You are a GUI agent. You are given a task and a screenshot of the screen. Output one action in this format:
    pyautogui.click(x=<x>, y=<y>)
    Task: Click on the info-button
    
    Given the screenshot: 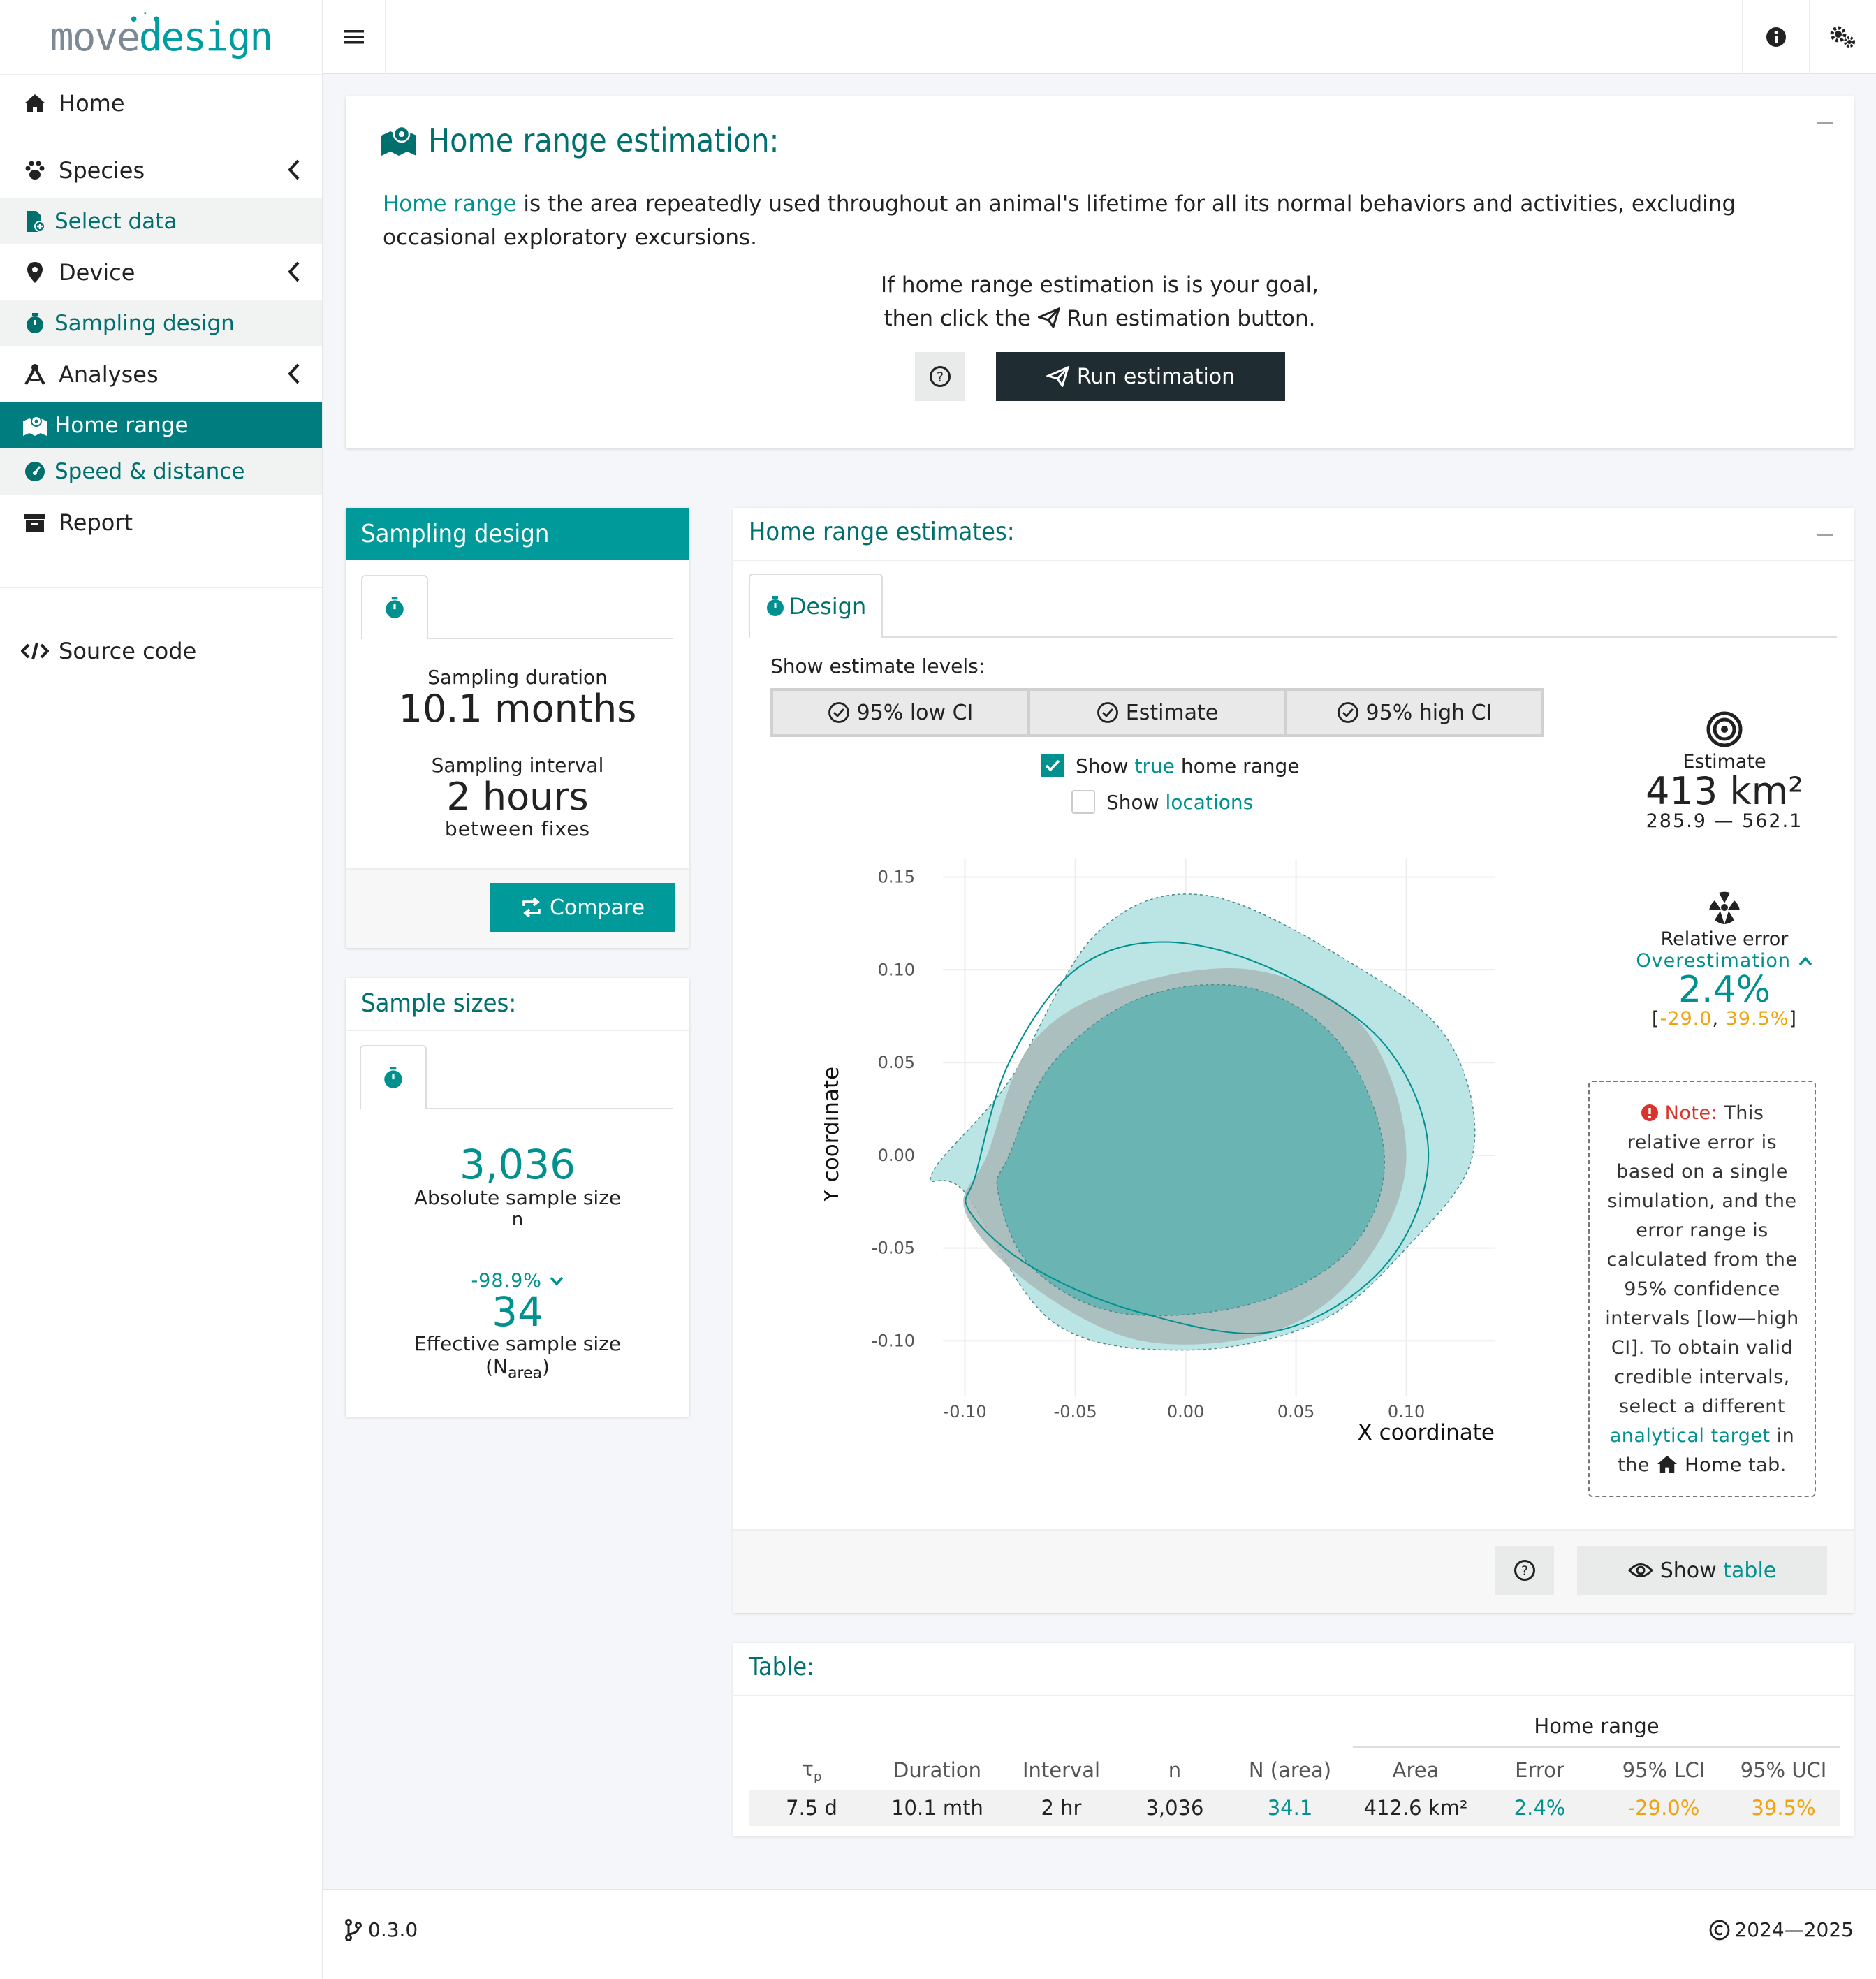 What is the action you would take?
    pyautogui.click(x=1776, y=37)
    